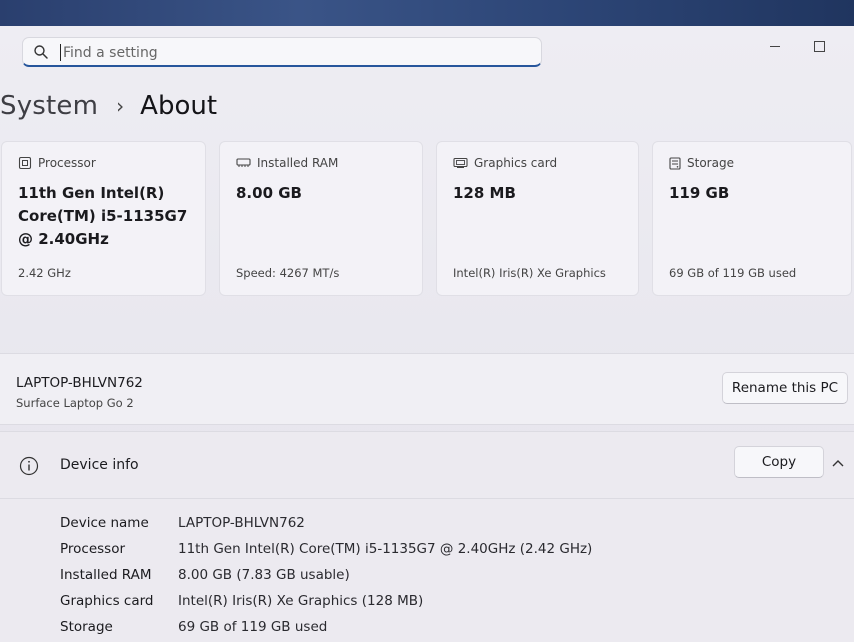  Describe the element at coordinates (427, 577) in the screenshot. I see `spec-row-installed-ram: Installed RAM 8.00 GB (7.83 GB usable)` at that location.